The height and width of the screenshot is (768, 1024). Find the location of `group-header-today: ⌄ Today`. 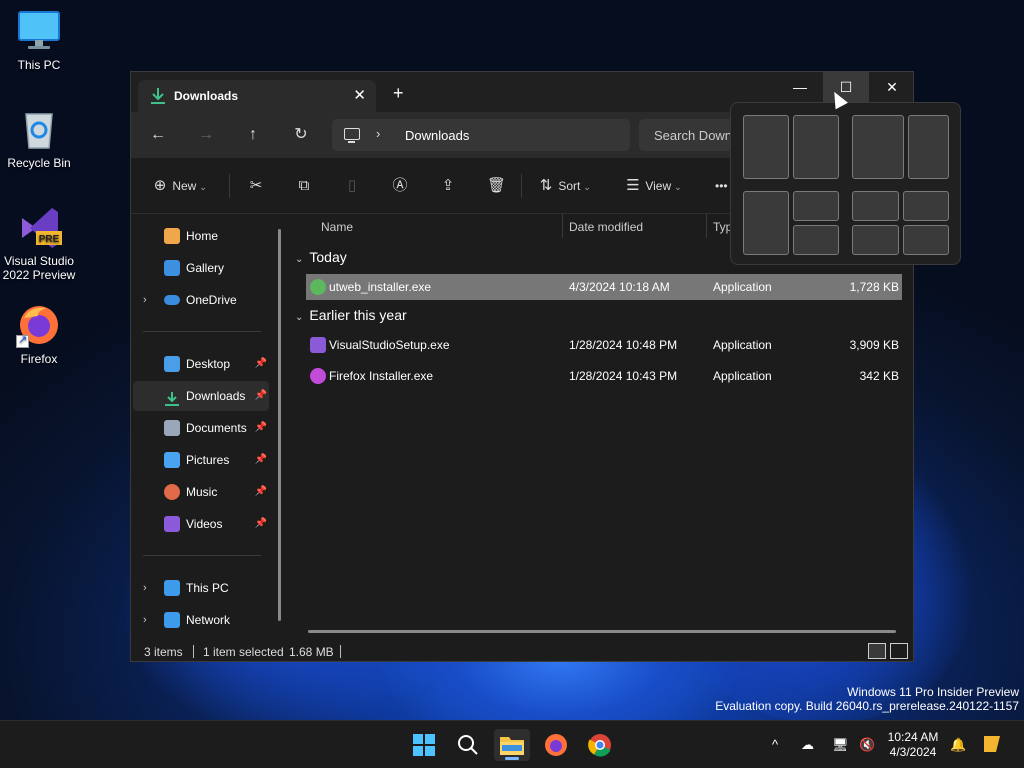

group-header-today: ⌄ Today is located at coordinates (321, 257).